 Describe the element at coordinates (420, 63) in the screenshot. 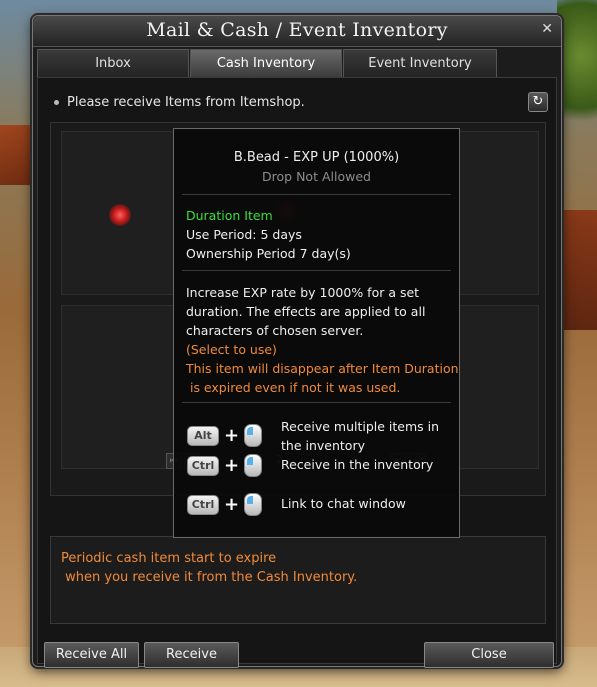

I see `tab-event-inventory: Event Inventory` at that location.